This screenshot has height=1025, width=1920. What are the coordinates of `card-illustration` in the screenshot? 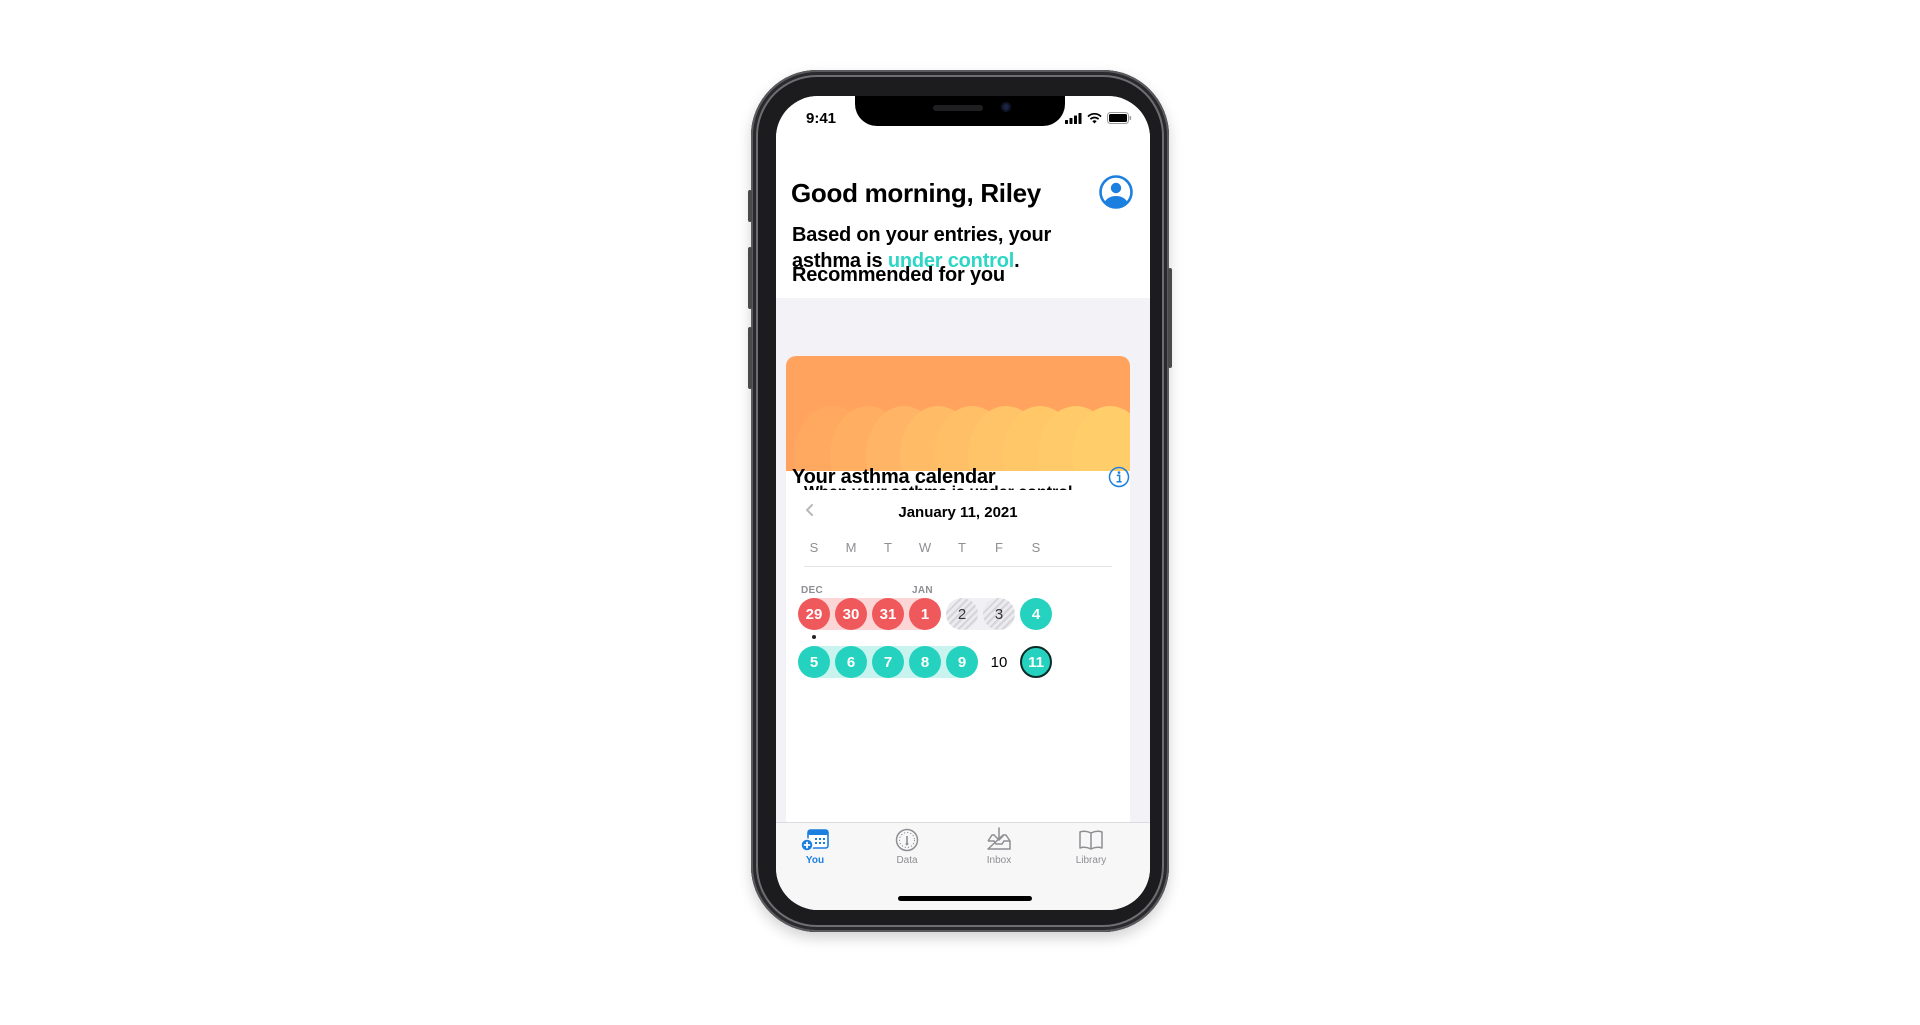 It's located at (958, 413).